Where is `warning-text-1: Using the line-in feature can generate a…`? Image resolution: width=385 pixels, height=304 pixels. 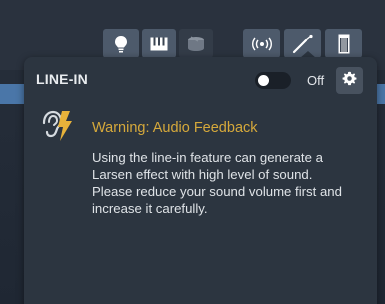 warning-text-1: Using the line-in feature can generate a… is located at coordinates (207, 166).